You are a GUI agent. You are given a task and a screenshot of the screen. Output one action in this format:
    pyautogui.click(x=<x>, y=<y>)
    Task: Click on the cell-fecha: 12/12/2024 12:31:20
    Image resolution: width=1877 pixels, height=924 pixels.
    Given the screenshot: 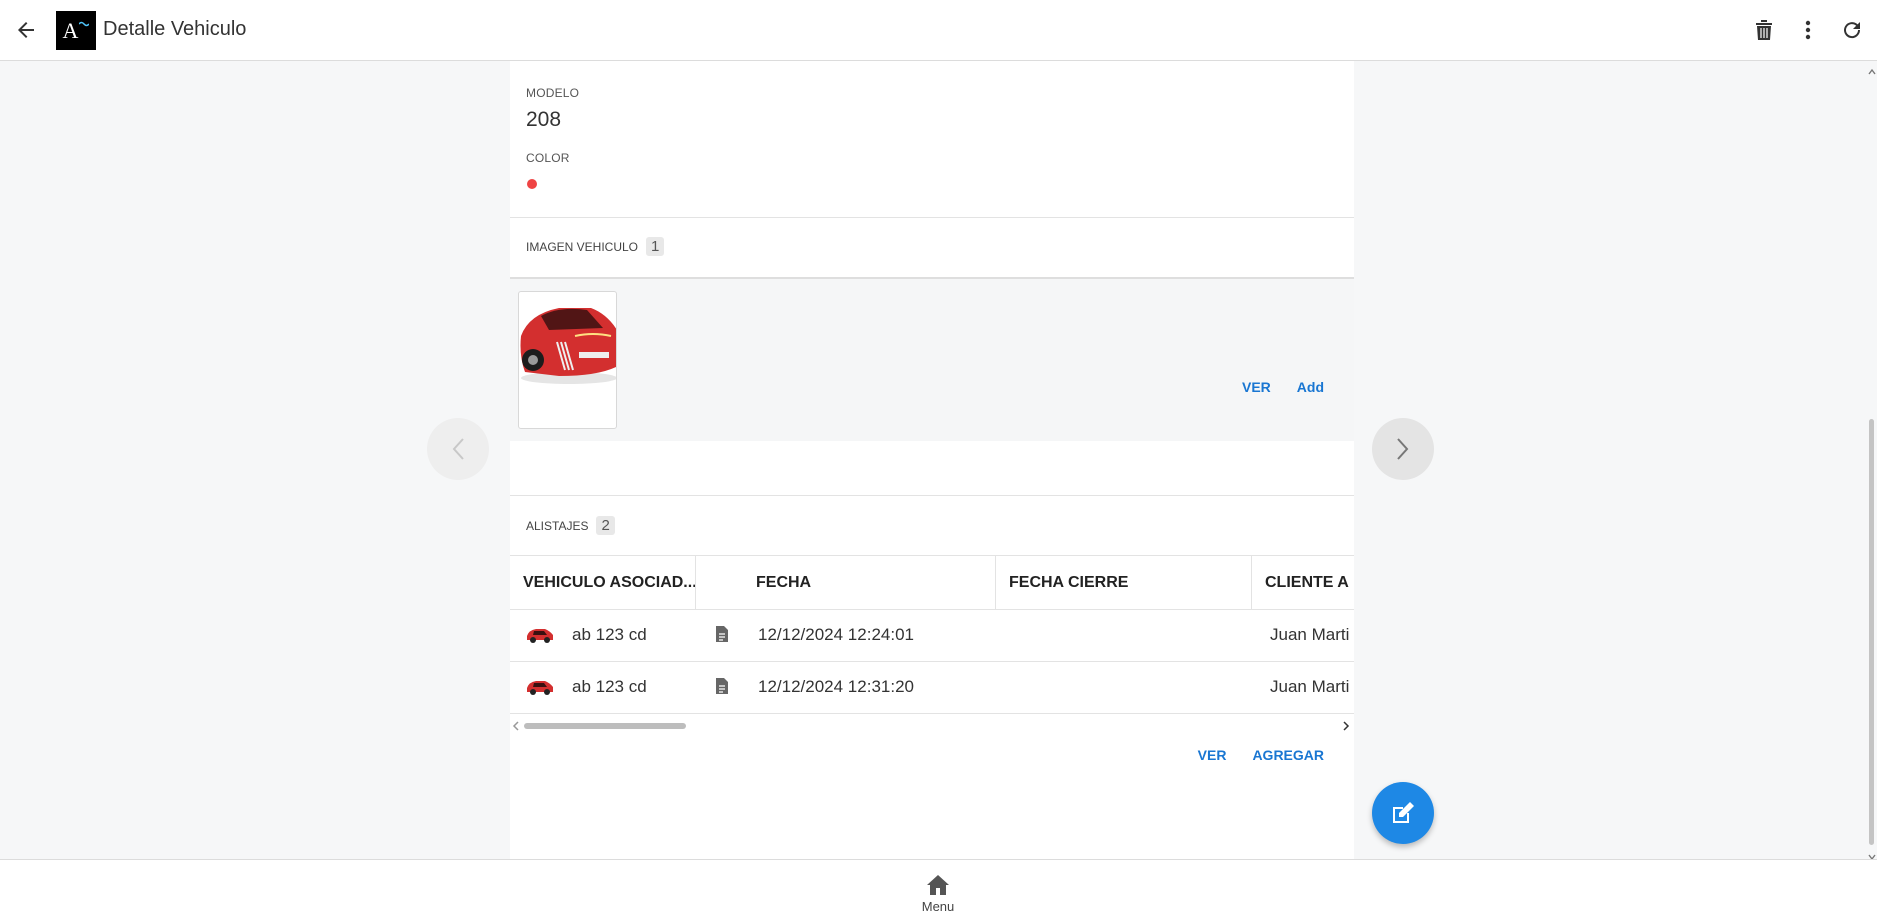 What is the action you would take?
    pyautogui.click(x=836, y=686)
    